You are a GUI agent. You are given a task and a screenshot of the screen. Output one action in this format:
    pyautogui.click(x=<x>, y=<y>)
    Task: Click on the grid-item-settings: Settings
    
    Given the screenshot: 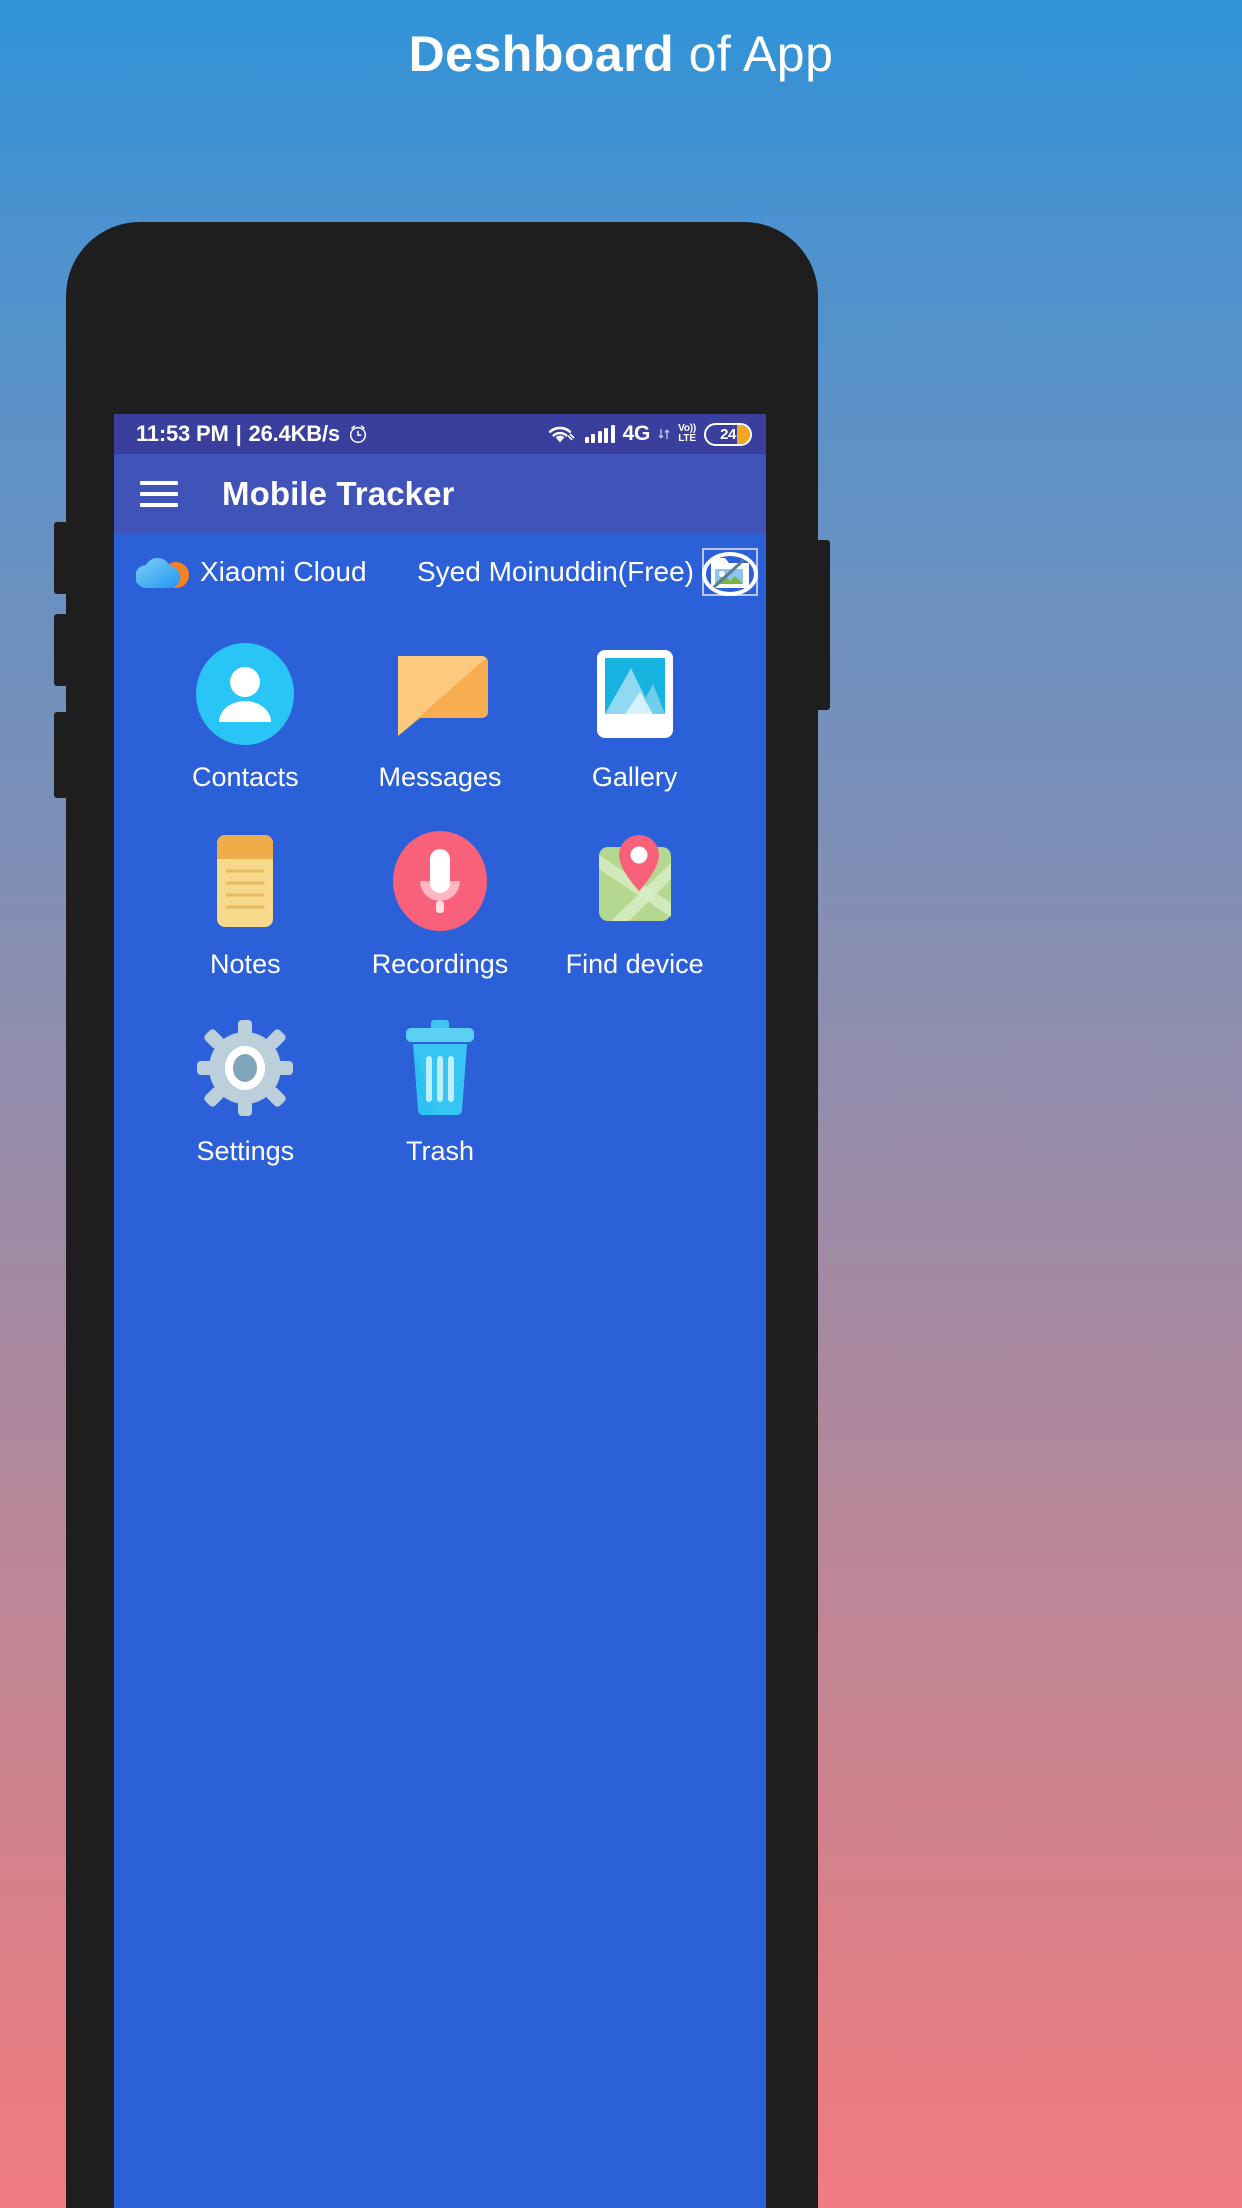 What is the action you would take?
    pyautogui.click(x=245, y=1091)
    